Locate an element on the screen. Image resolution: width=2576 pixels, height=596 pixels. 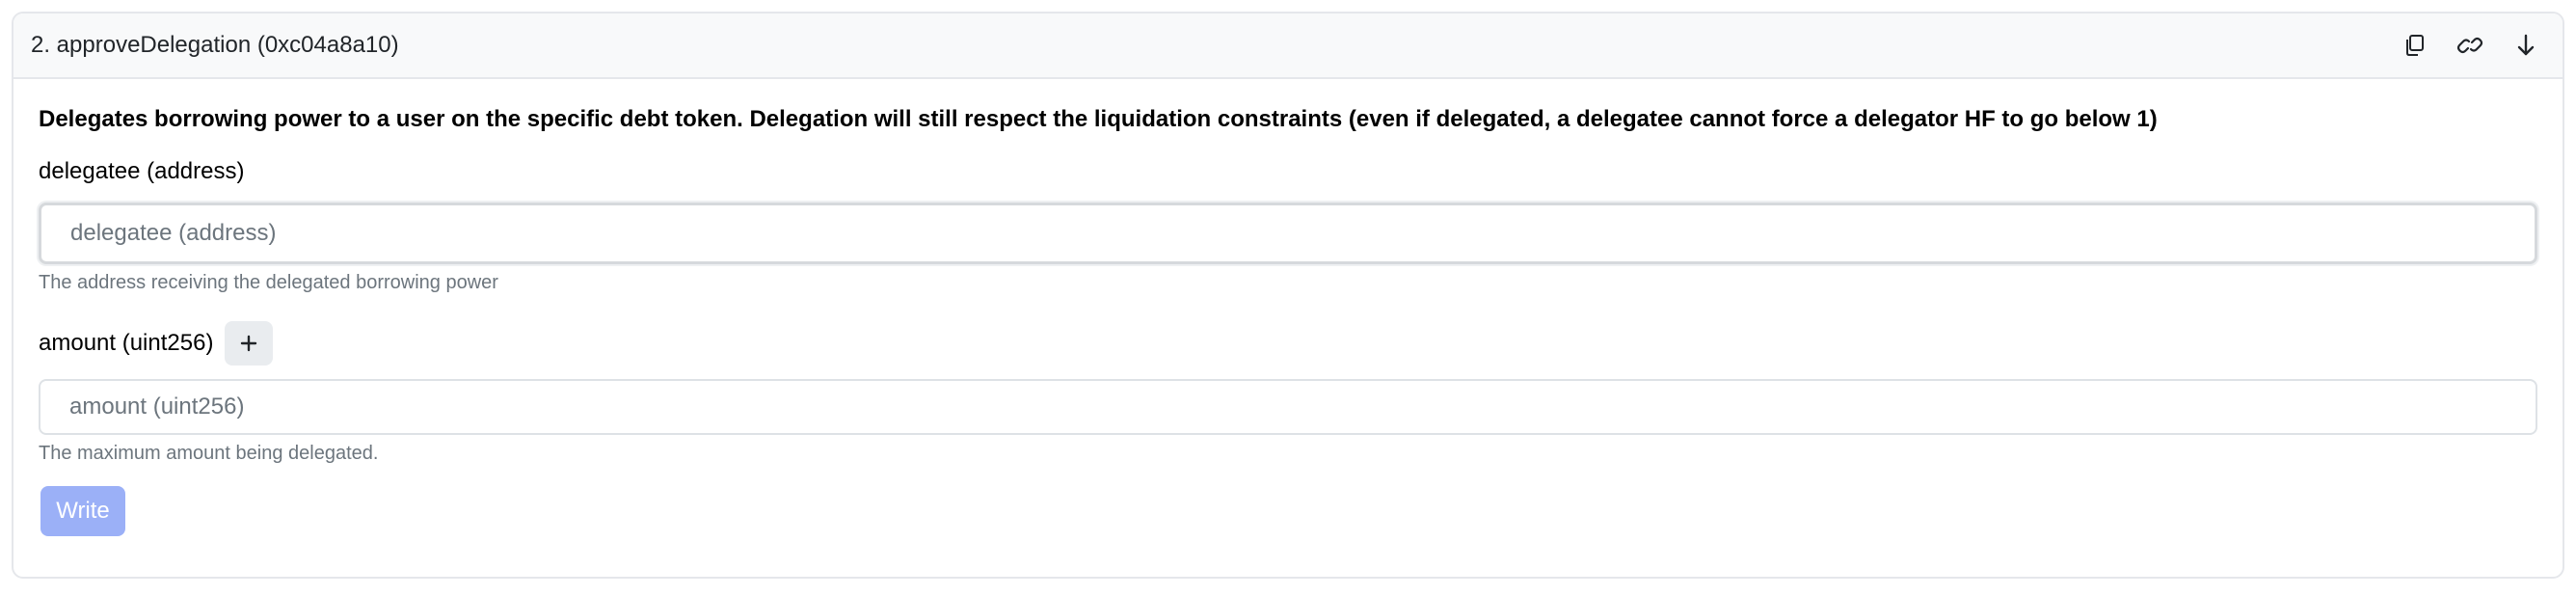
copy-icon is located at coordinates (2415, 45).